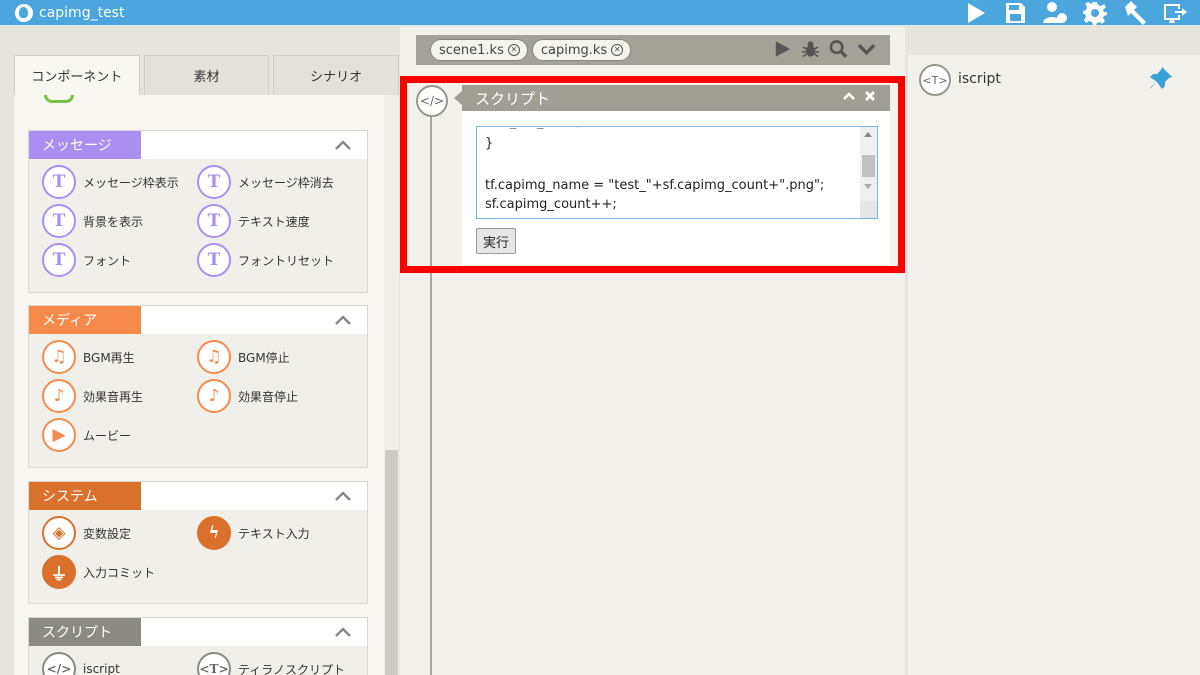 Image resolution: width=1200 pixels, height=675 pixels. I want to click on pin-icon, so click(1161, 78).